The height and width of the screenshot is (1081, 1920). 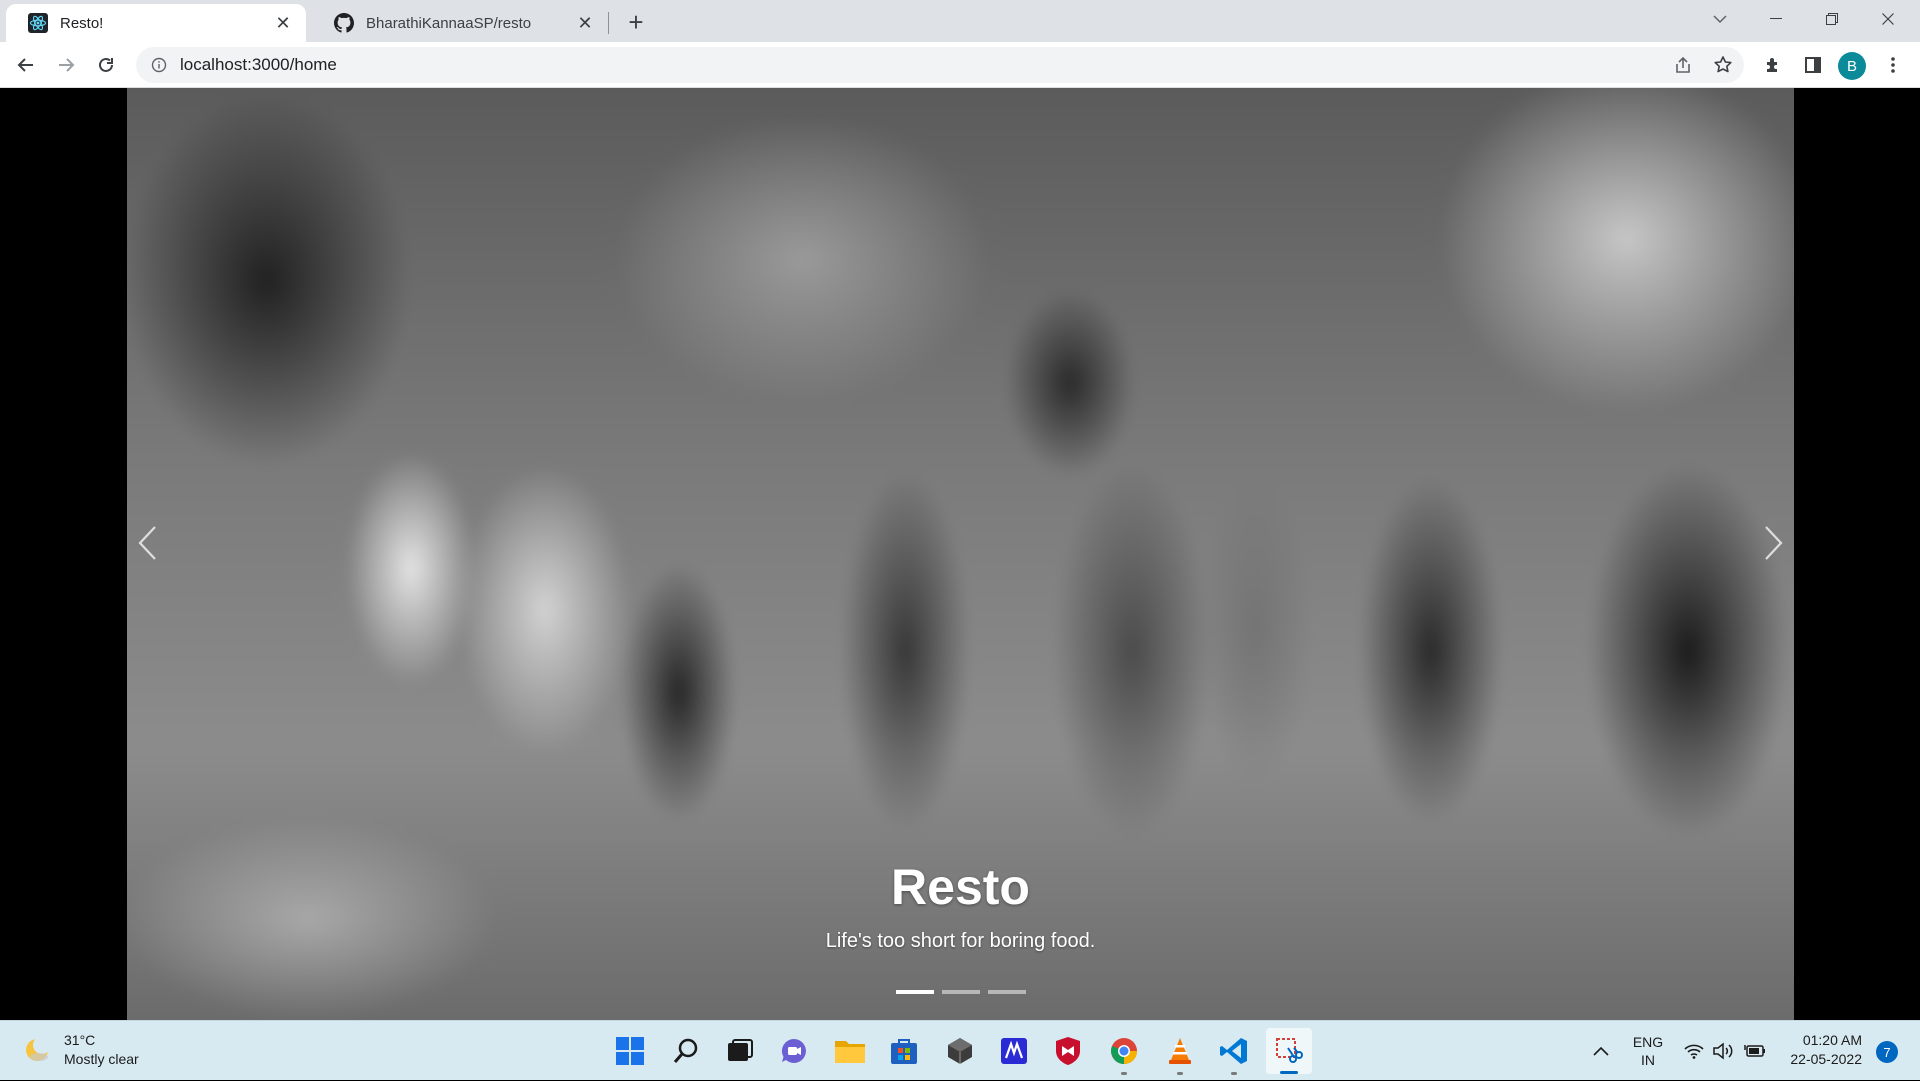 I want to click on wifi-icon, so click(x=1694, y=1051).